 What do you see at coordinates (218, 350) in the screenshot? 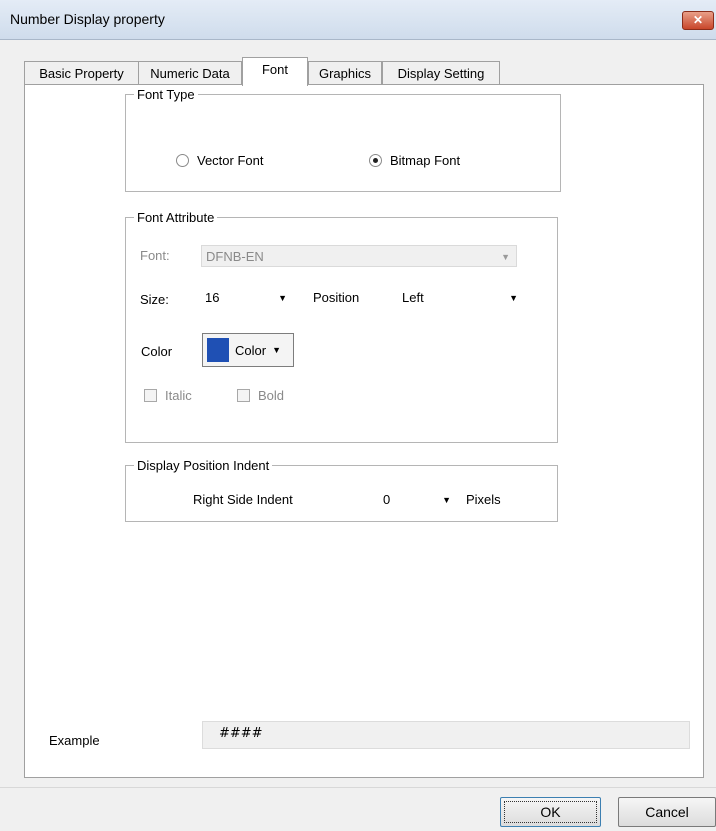
I see `color-swatch` at bounding box center [218, 350].